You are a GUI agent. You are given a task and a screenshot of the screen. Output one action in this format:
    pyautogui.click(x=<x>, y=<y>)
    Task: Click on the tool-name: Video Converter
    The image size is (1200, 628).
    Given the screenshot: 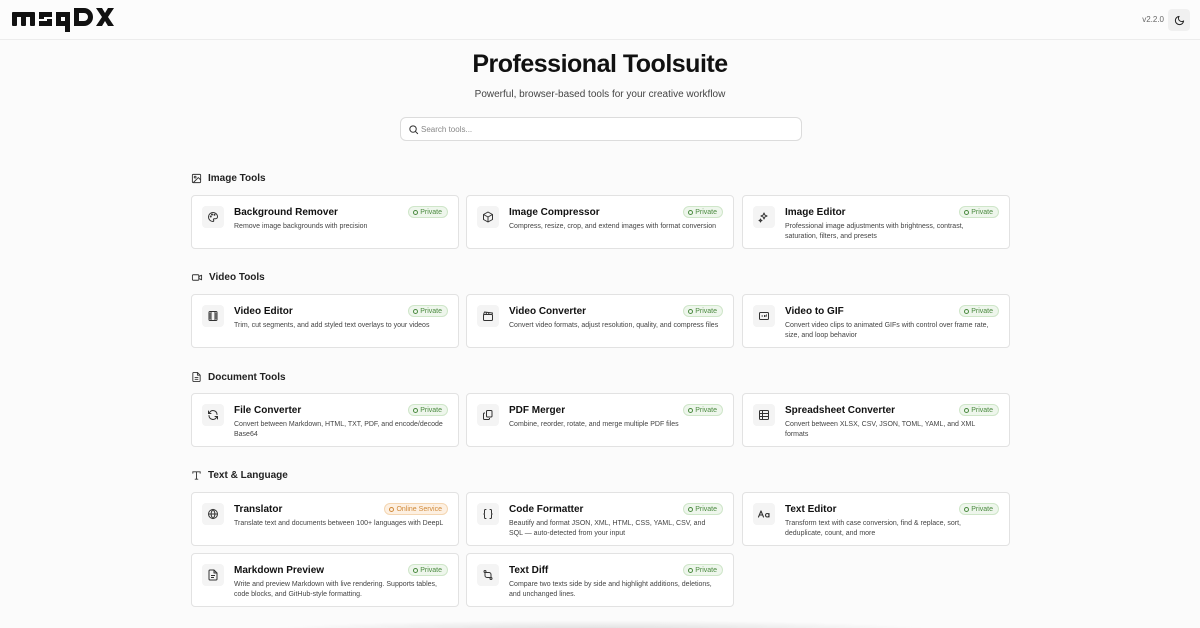 What is the action you would take?
    pyautogui.click(x=548, y=311)
    